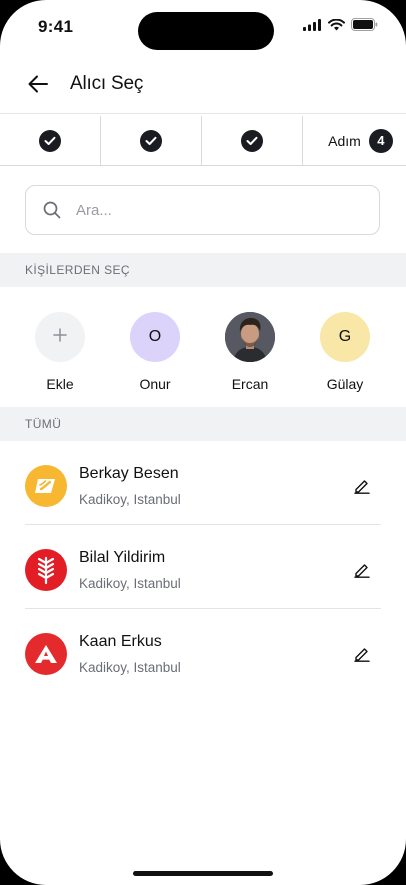 The width and height of the screenshot is (406, 885). I want to click on page-title: Alıcı Seç, so click(107, 83).